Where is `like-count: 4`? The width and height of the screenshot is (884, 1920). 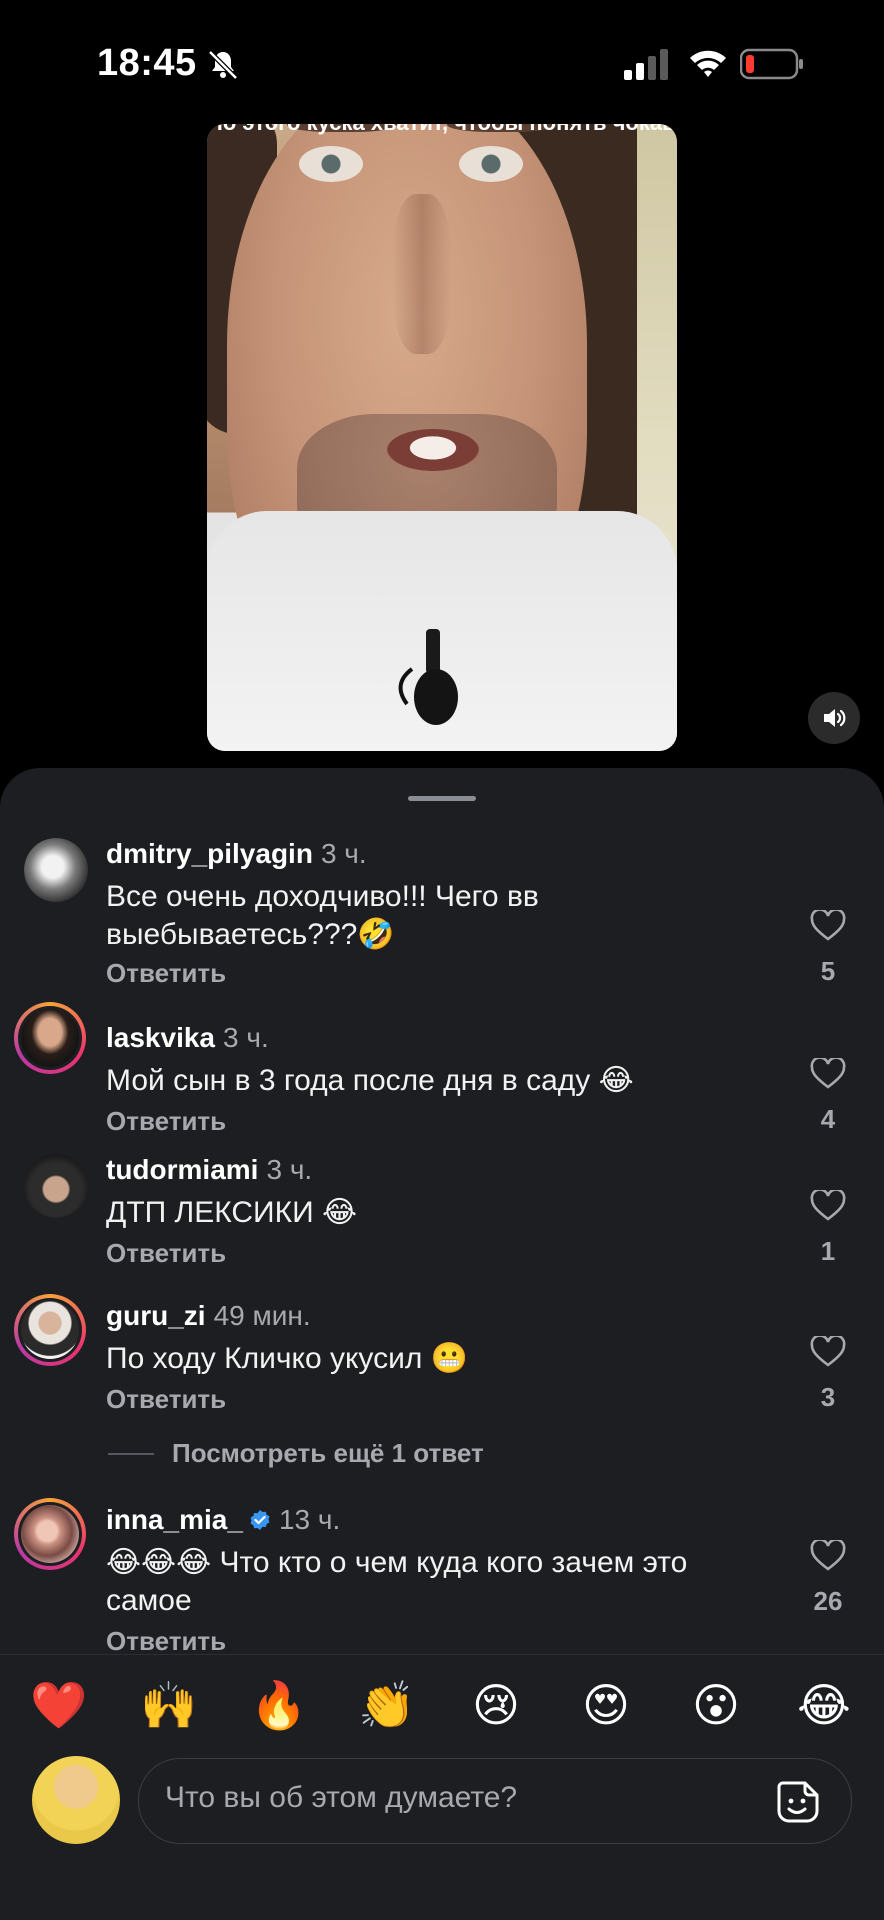
like-count: 4 is located at coordinates (828, 1119).